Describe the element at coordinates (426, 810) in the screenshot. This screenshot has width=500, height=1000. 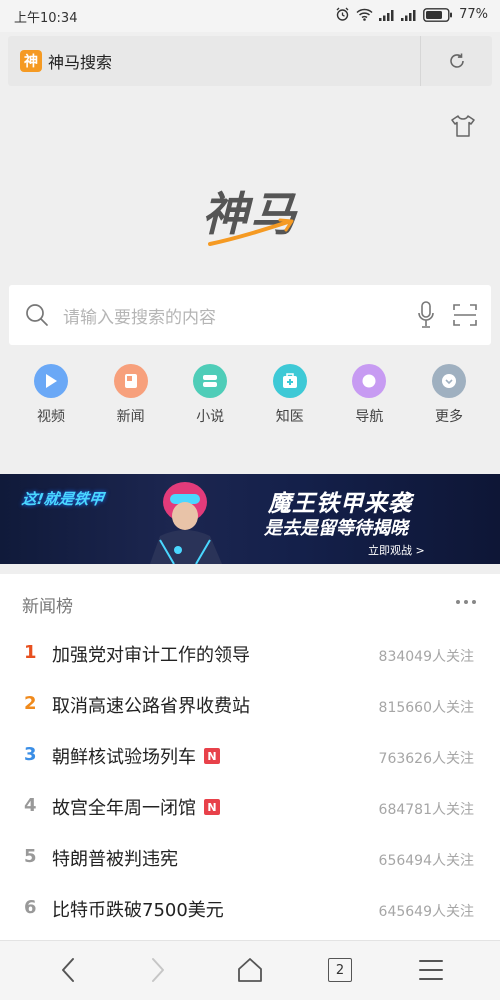
I see `news-followers: 684781人关注` at that location.